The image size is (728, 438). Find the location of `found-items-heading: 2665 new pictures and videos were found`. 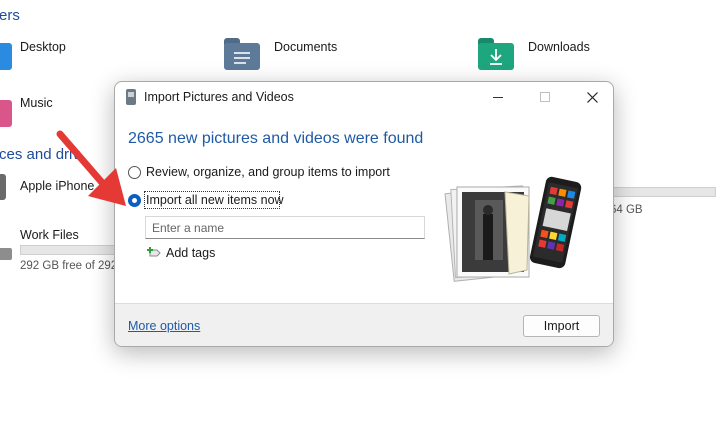

found-items-heading: 2665 new pictures and videos were found is located at coordinates (276, 138).